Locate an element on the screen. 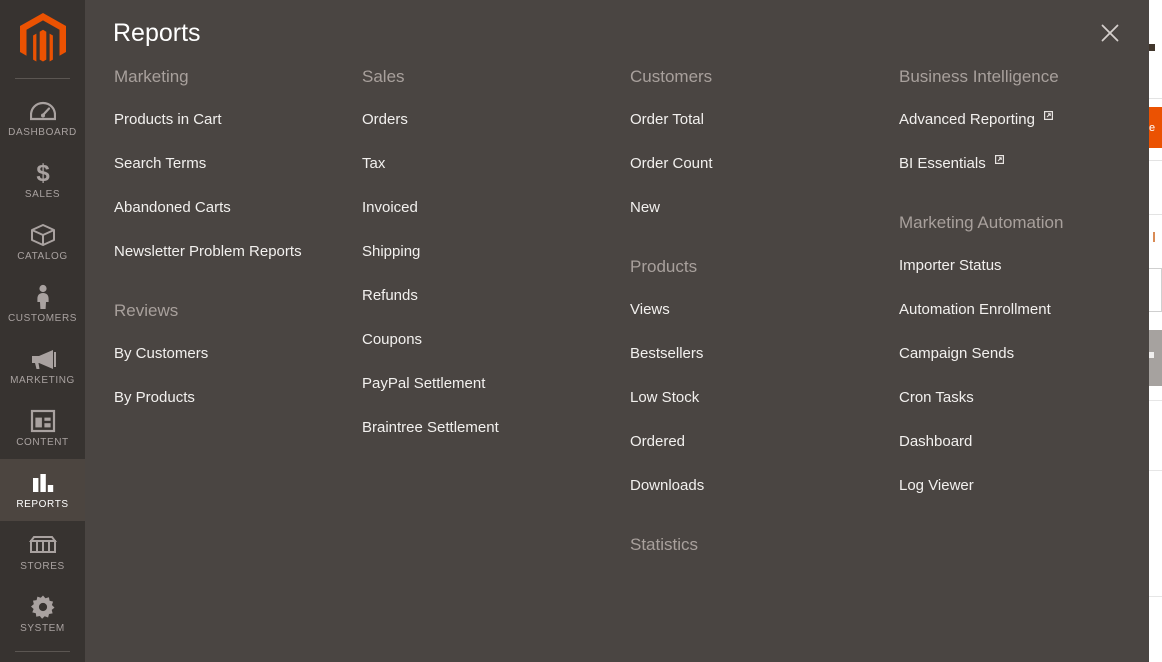  menu-item-log-viewer: Log Viewer is located at coordinates (1016, 486).